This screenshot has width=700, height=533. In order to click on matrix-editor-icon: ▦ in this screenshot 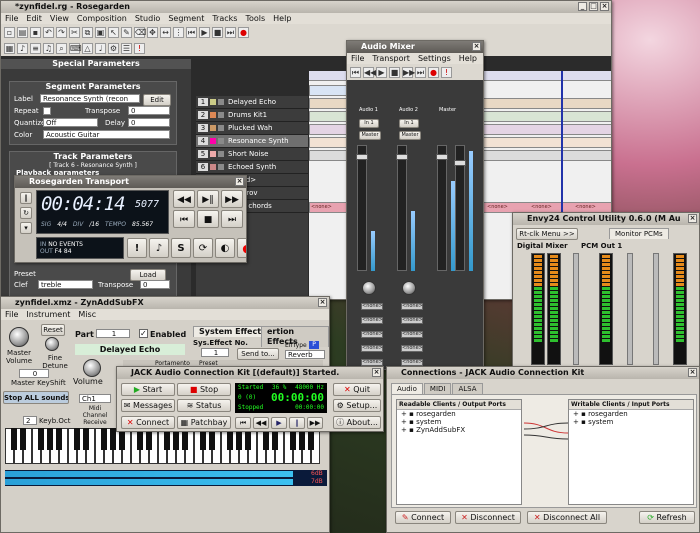, I will do `click(9, 48)`.